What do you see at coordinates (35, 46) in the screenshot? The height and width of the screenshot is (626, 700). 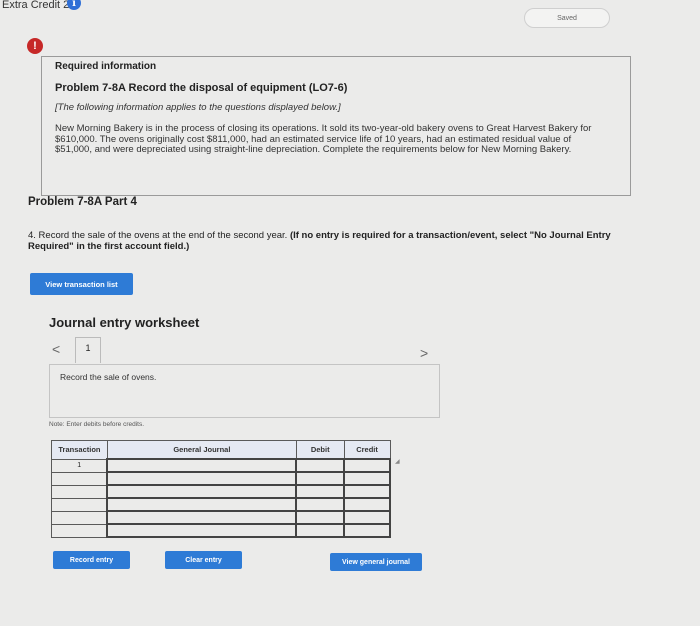 I see `alert-icon: !` at bounding box center [35, 46].